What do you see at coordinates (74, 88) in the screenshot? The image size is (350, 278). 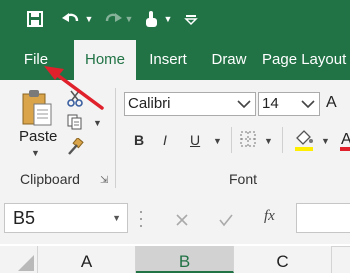 I see `annotation-arrow` at bounding box center [74, 88].